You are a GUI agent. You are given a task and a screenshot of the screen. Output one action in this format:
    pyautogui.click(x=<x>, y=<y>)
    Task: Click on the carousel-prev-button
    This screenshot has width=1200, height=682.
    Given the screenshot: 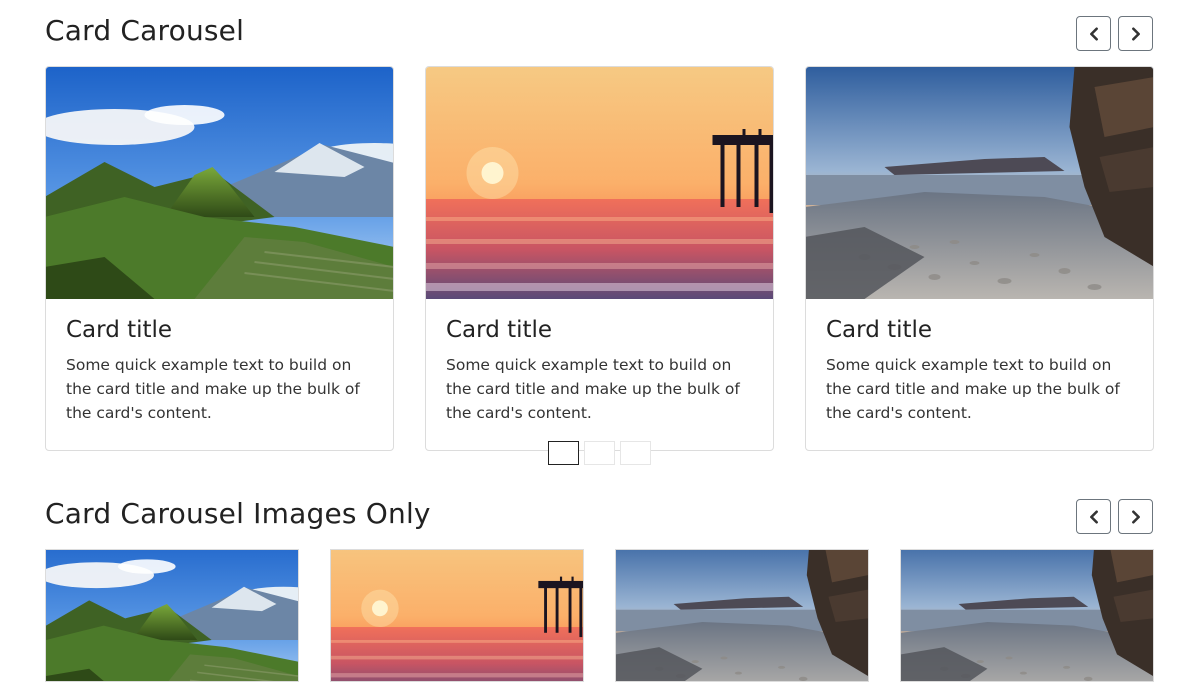 What is the action you would take?
    pyautogui.click(x=1093, y=33)
    